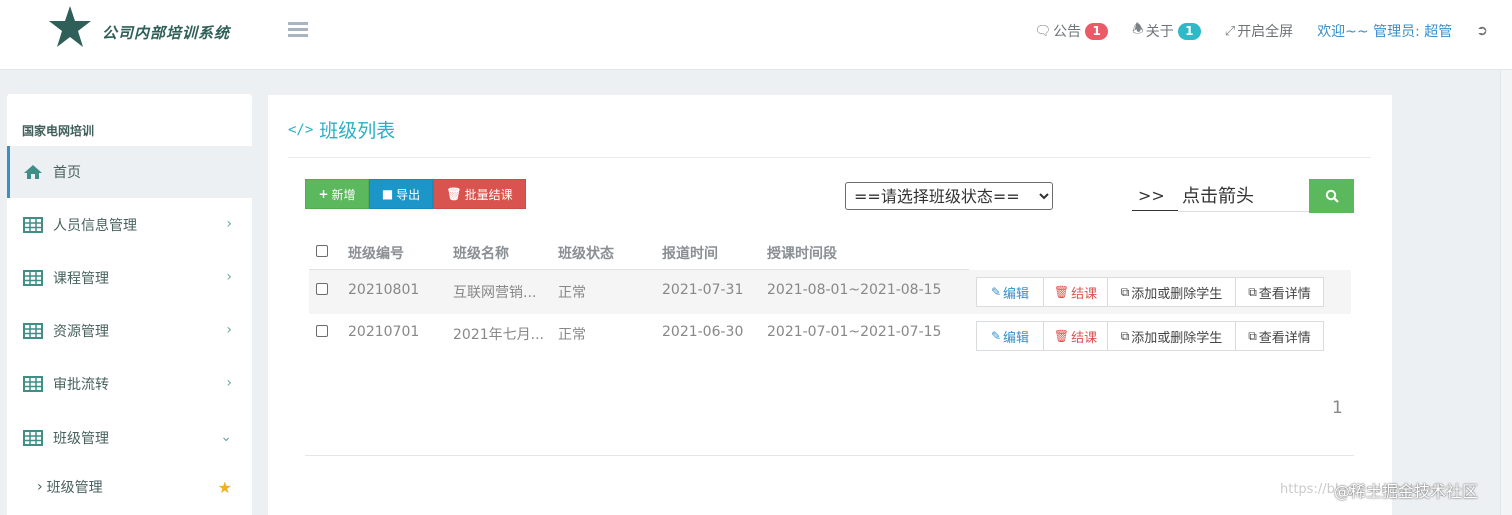  Describe the element at coordinates (129, 384) in the screenshot. I see `sidebar-item-approval: 审批流转 ›` at that location.